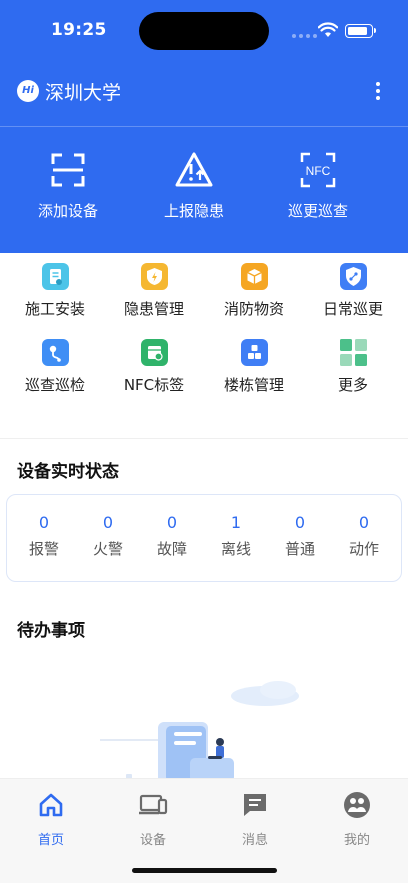 The image size is (408, 883). I want to click on empty-state-illustration, so click(199, 730).